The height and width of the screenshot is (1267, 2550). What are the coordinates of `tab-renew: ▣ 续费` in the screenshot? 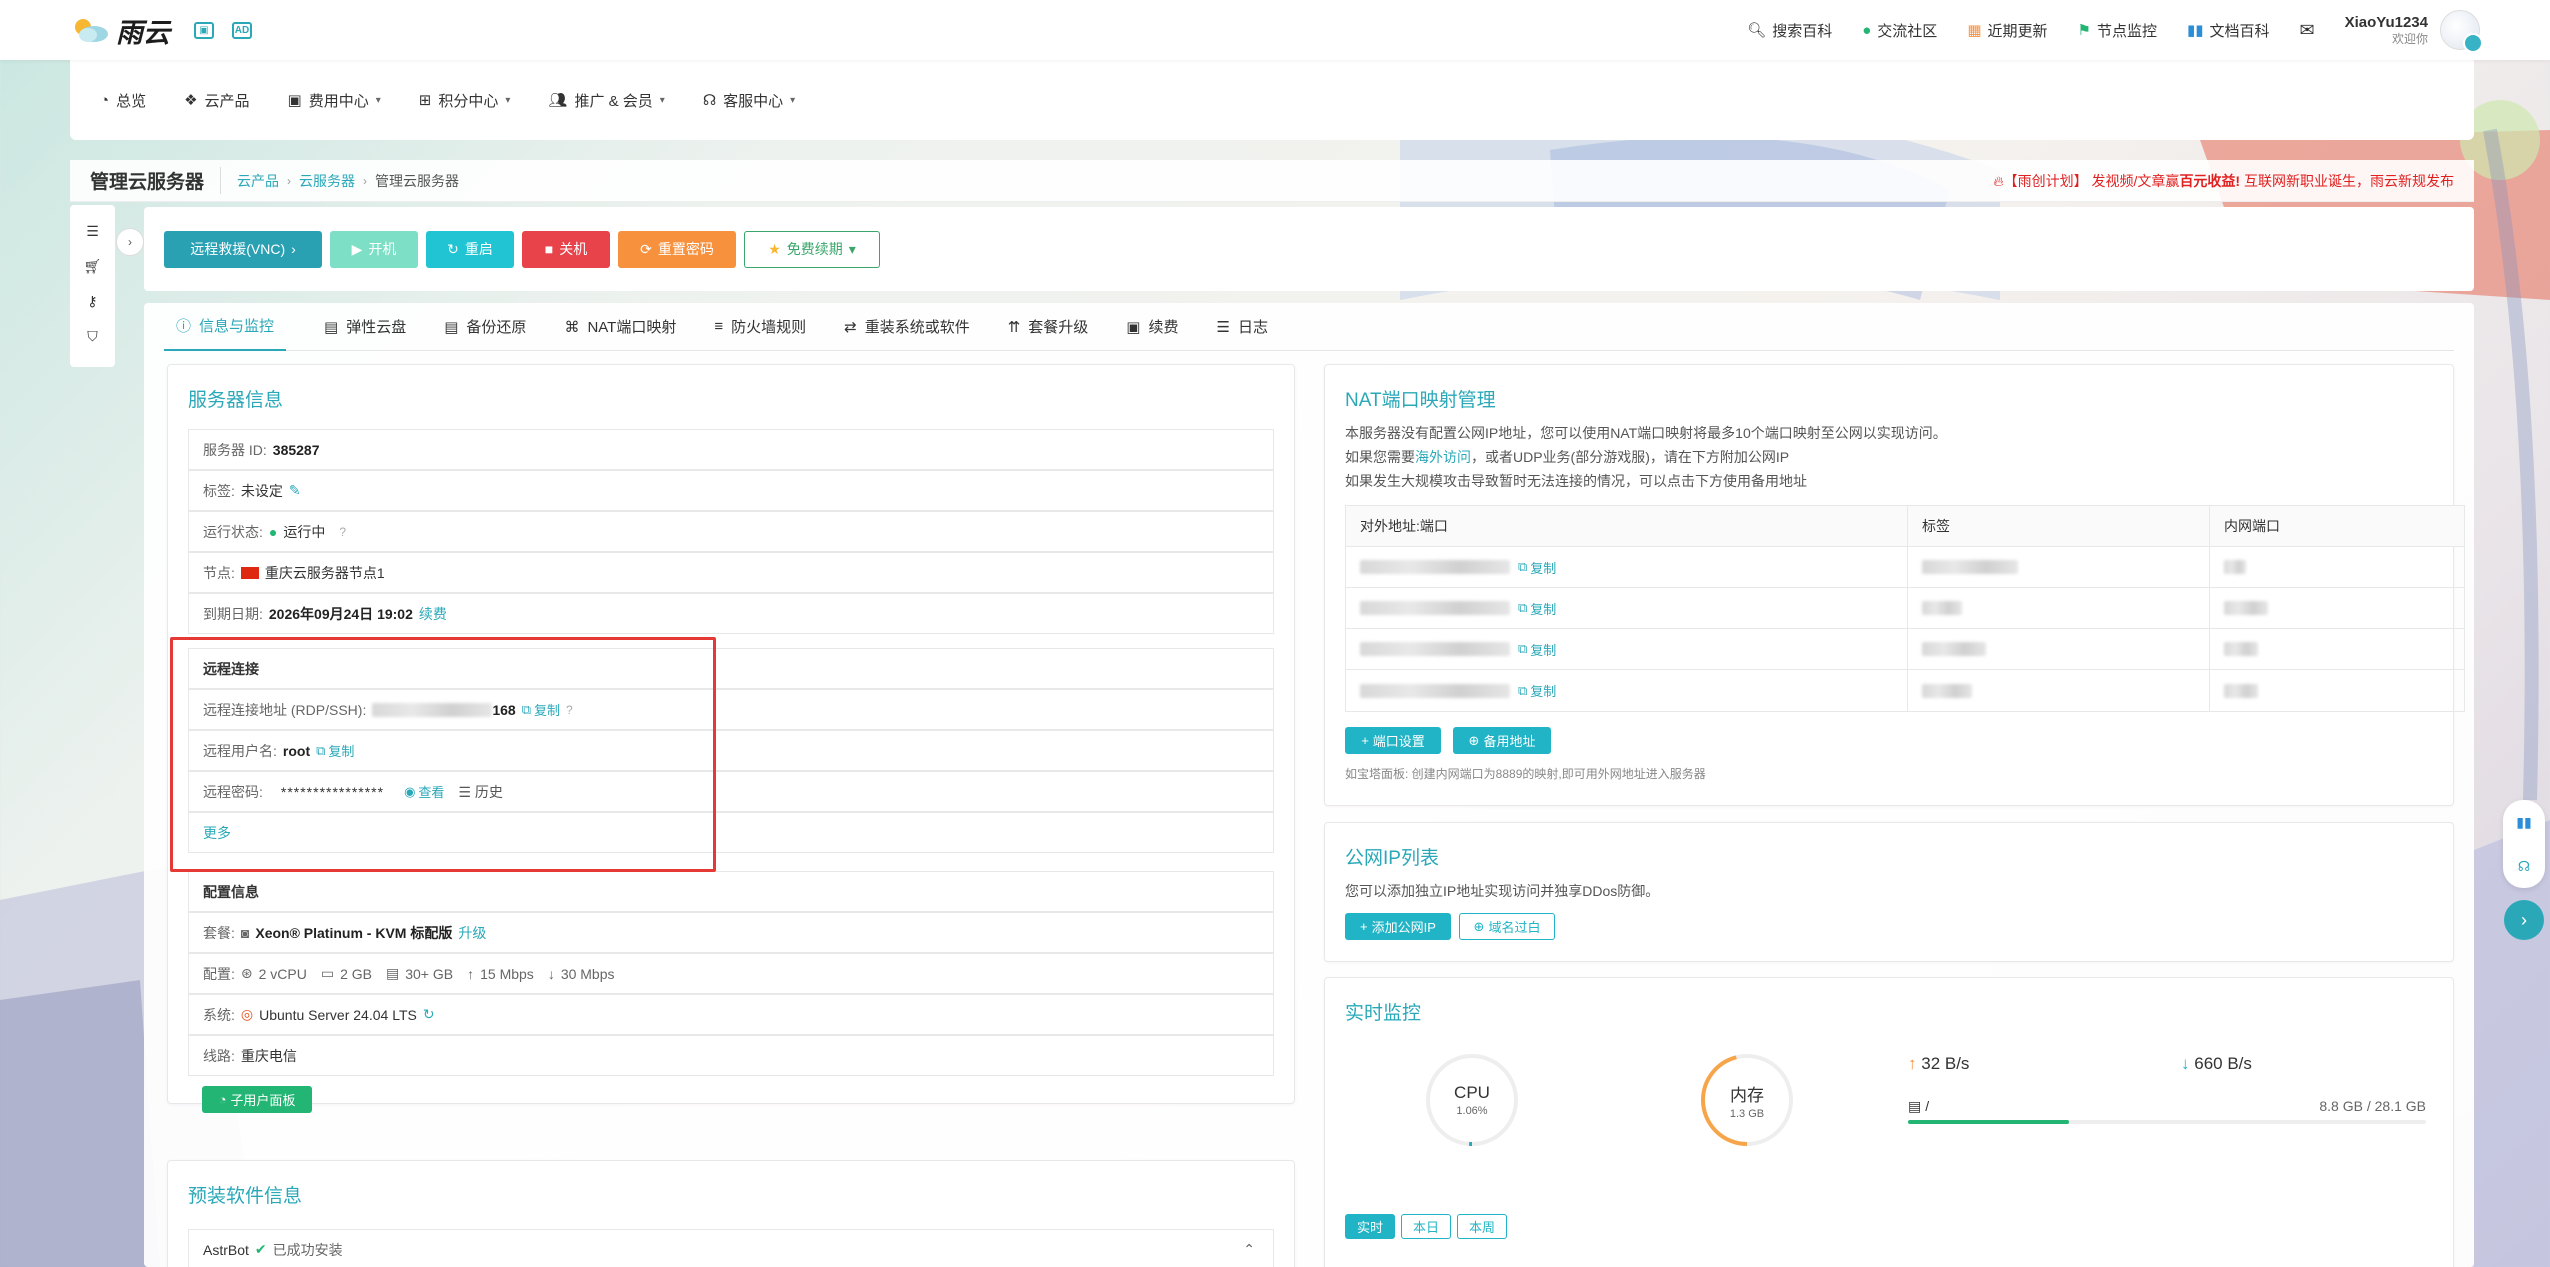 It's located at (1152, 327).